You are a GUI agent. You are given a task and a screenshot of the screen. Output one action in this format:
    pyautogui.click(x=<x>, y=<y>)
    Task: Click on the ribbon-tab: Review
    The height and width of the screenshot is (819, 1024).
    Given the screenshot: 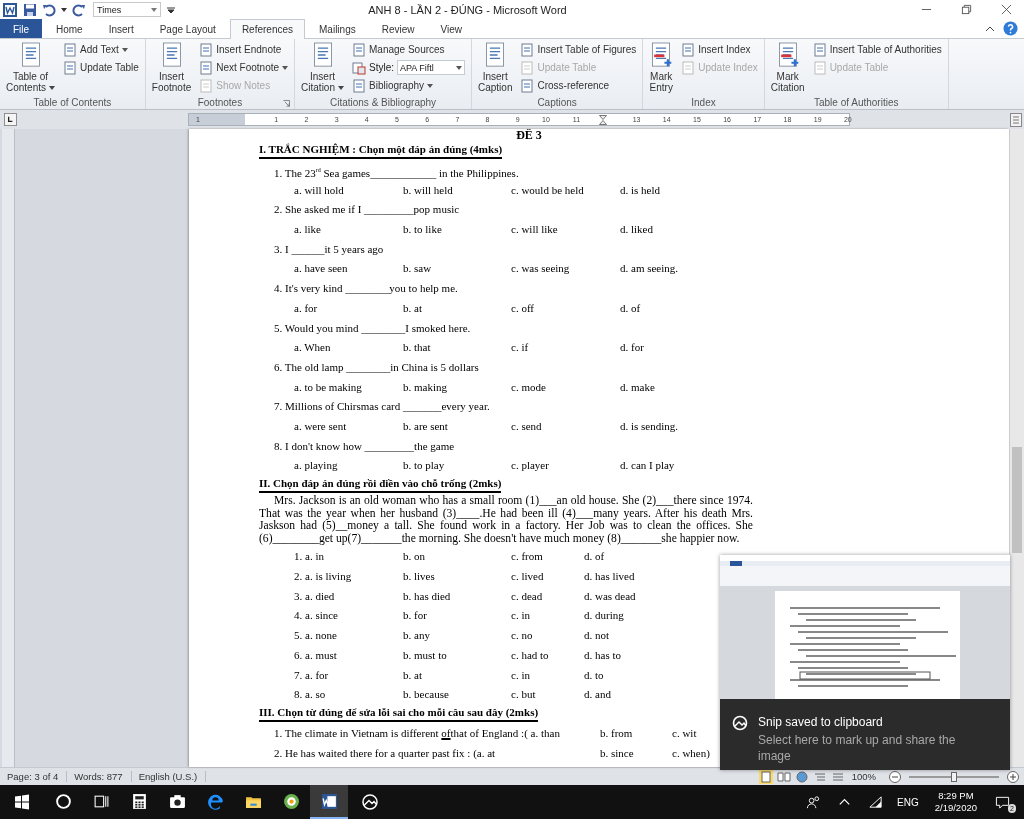 What is the action you would take?
    pyautogui.click(x=398, y=28)
    